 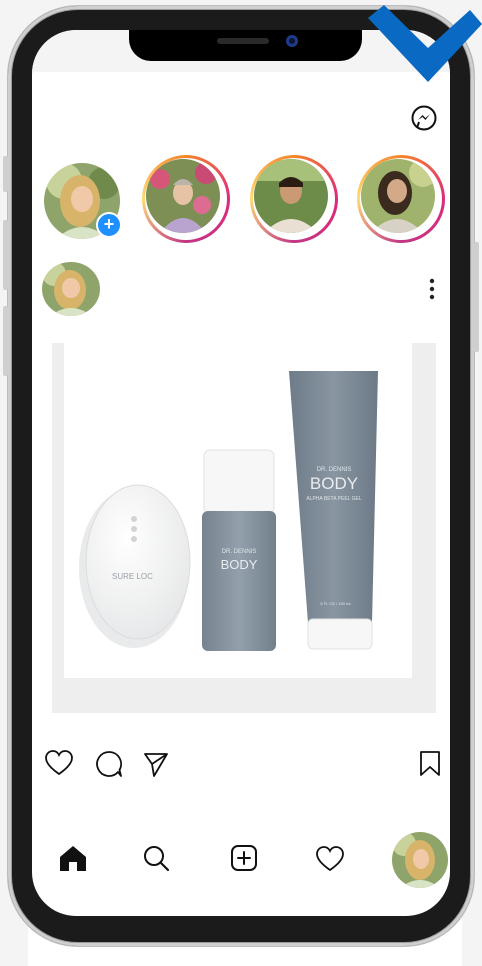 I want to click on profile-avatar, so click(x=420, y=860).